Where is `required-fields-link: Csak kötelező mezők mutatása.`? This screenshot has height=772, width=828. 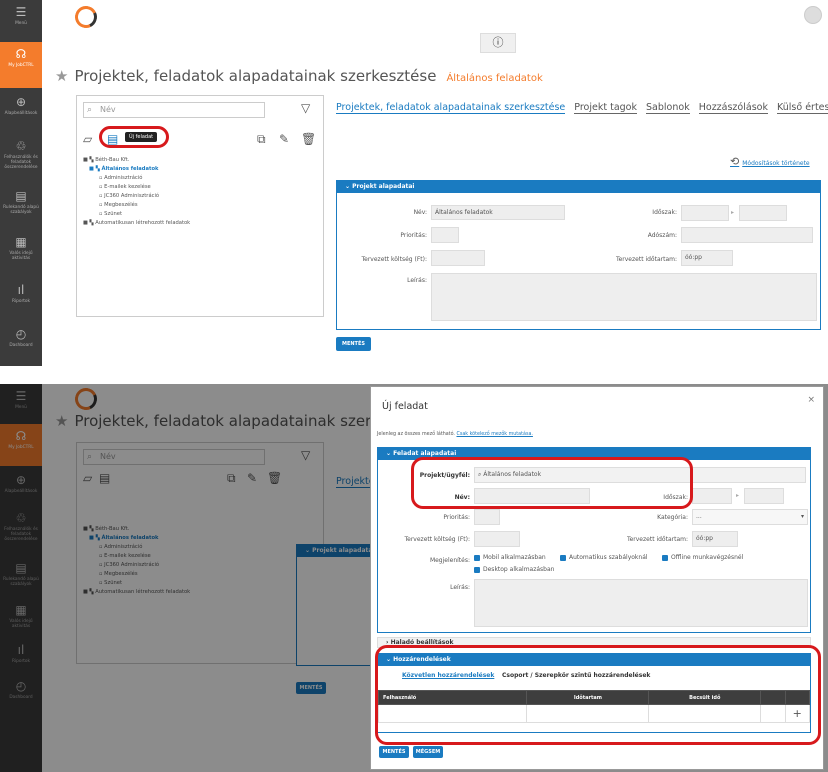
required-fields-link: Csak kötelező mezők mutatása. is located at coordinates (494, 434).